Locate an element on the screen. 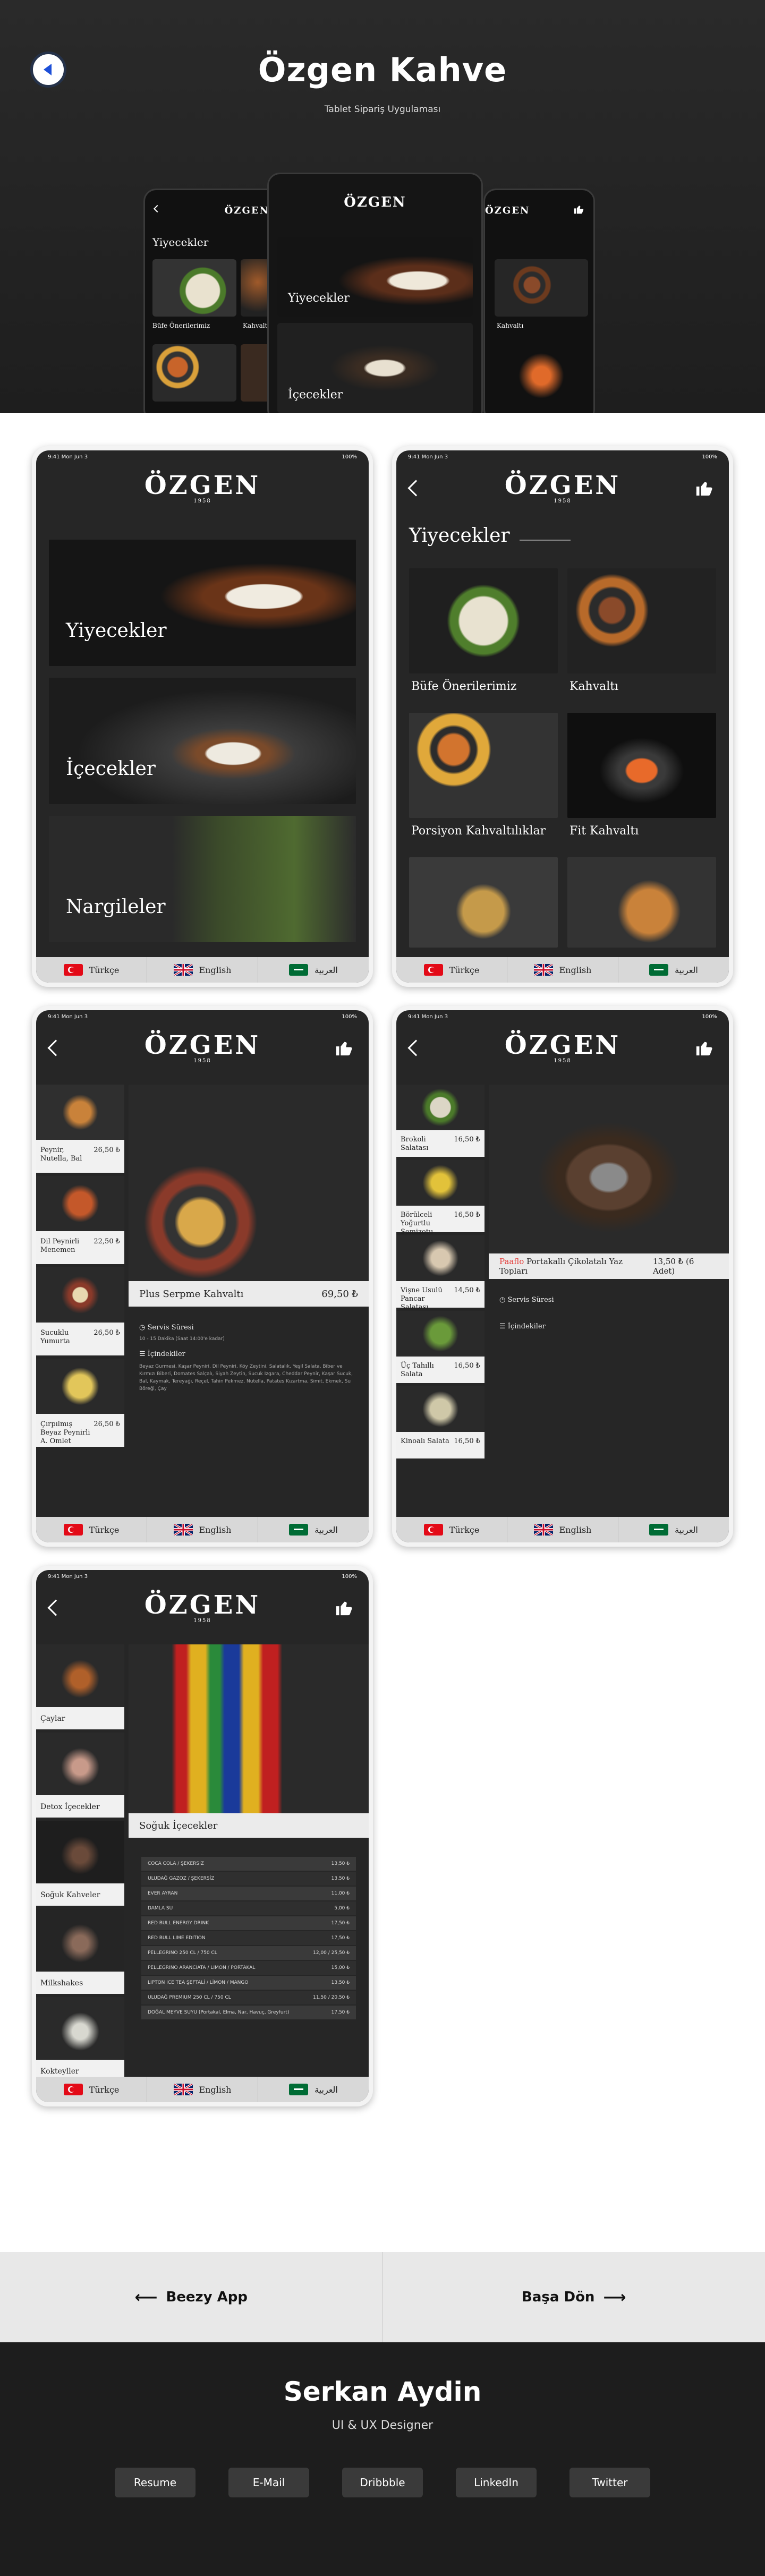 The width and height of the screenshot is (765, 2576). table-row: RED BULL LIME EDITION17,50 ₺ is located at coordinates (248, 1938).